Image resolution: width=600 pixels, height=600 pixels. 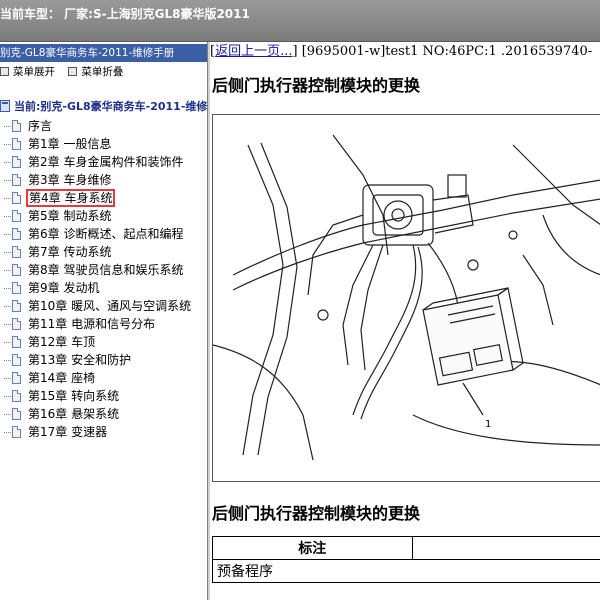 I want to click on sidebar-toolbar: 菜单展开 菜单折叠, so click(x=66, y=72).